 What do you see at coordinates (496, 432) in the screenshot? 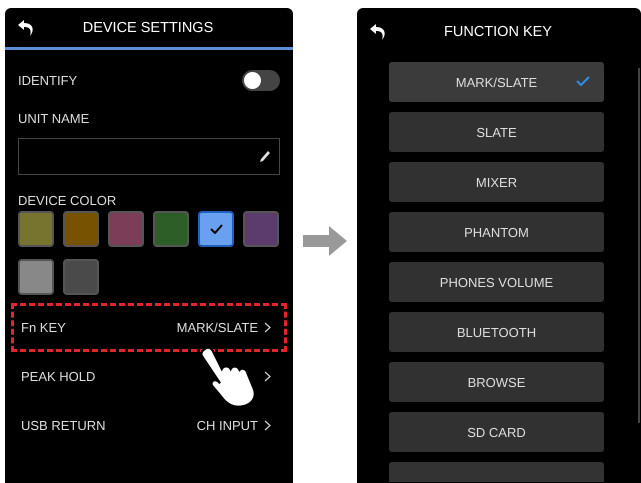
I see `function-option: SD CARD` at bounding box center [496, 432].